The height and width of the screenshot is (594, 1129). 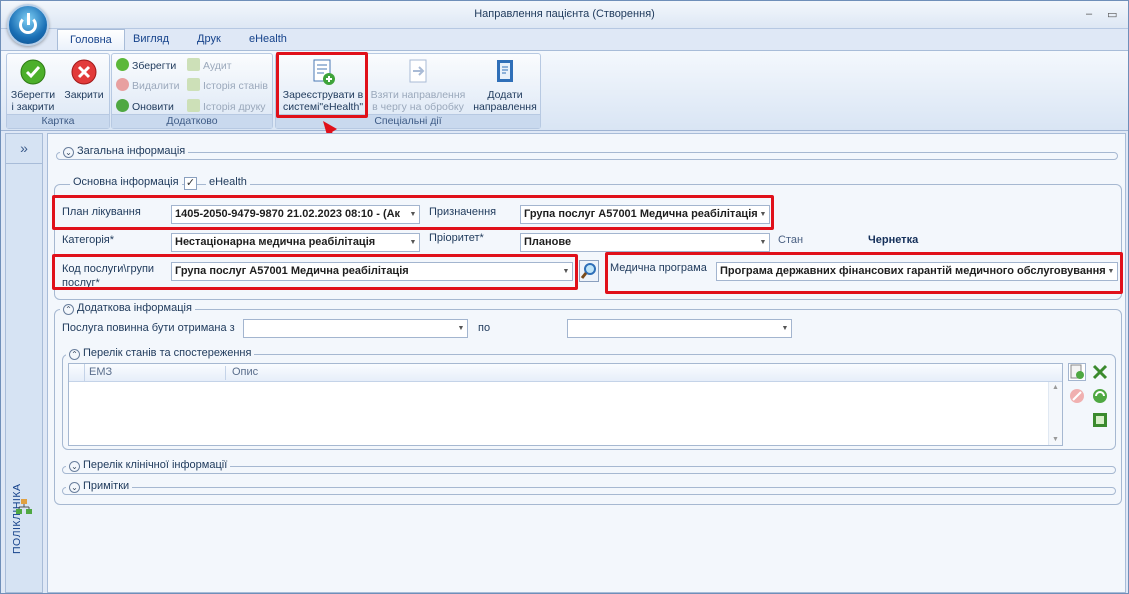 What do you see at coordinates (193, 64) in the screenshot?
I see `audit-icon` at bounding box center [193, 64].